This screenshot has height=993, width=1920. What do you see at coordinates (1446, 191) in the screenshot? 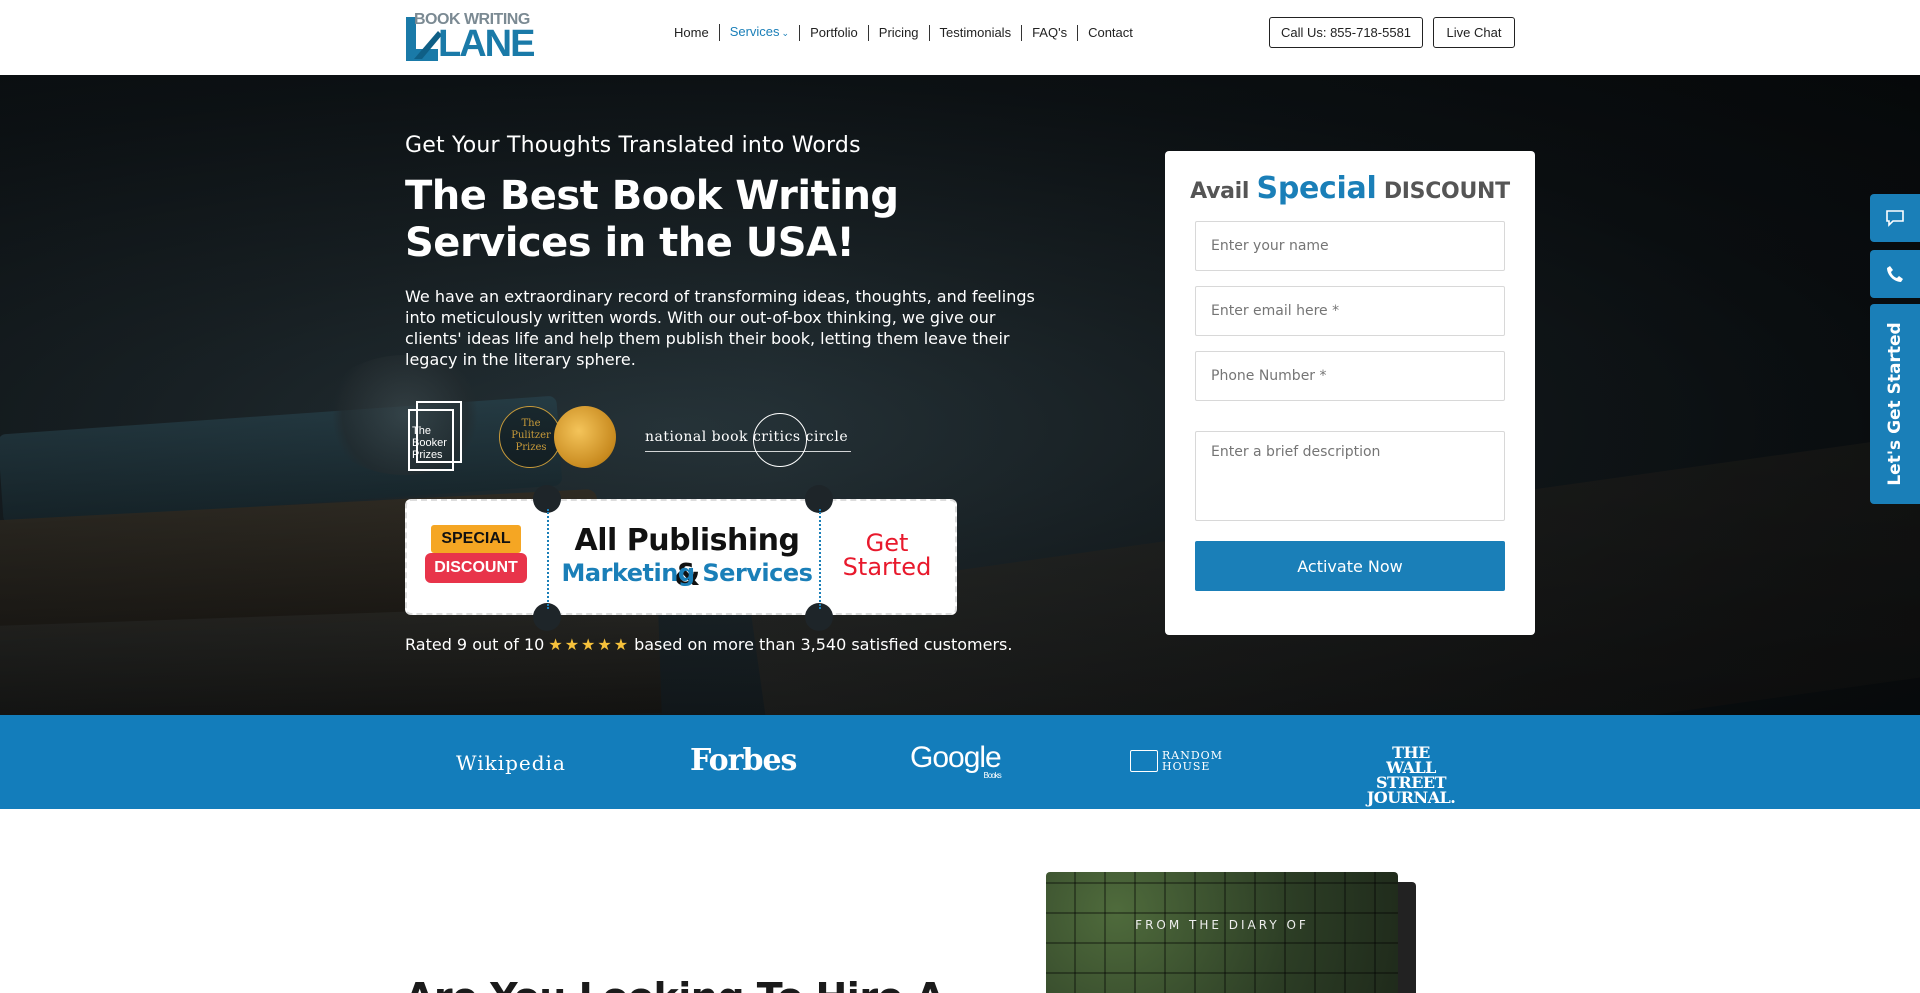
I see `form-title-post: DISCOUNT` at bounding box center [1446, 191].